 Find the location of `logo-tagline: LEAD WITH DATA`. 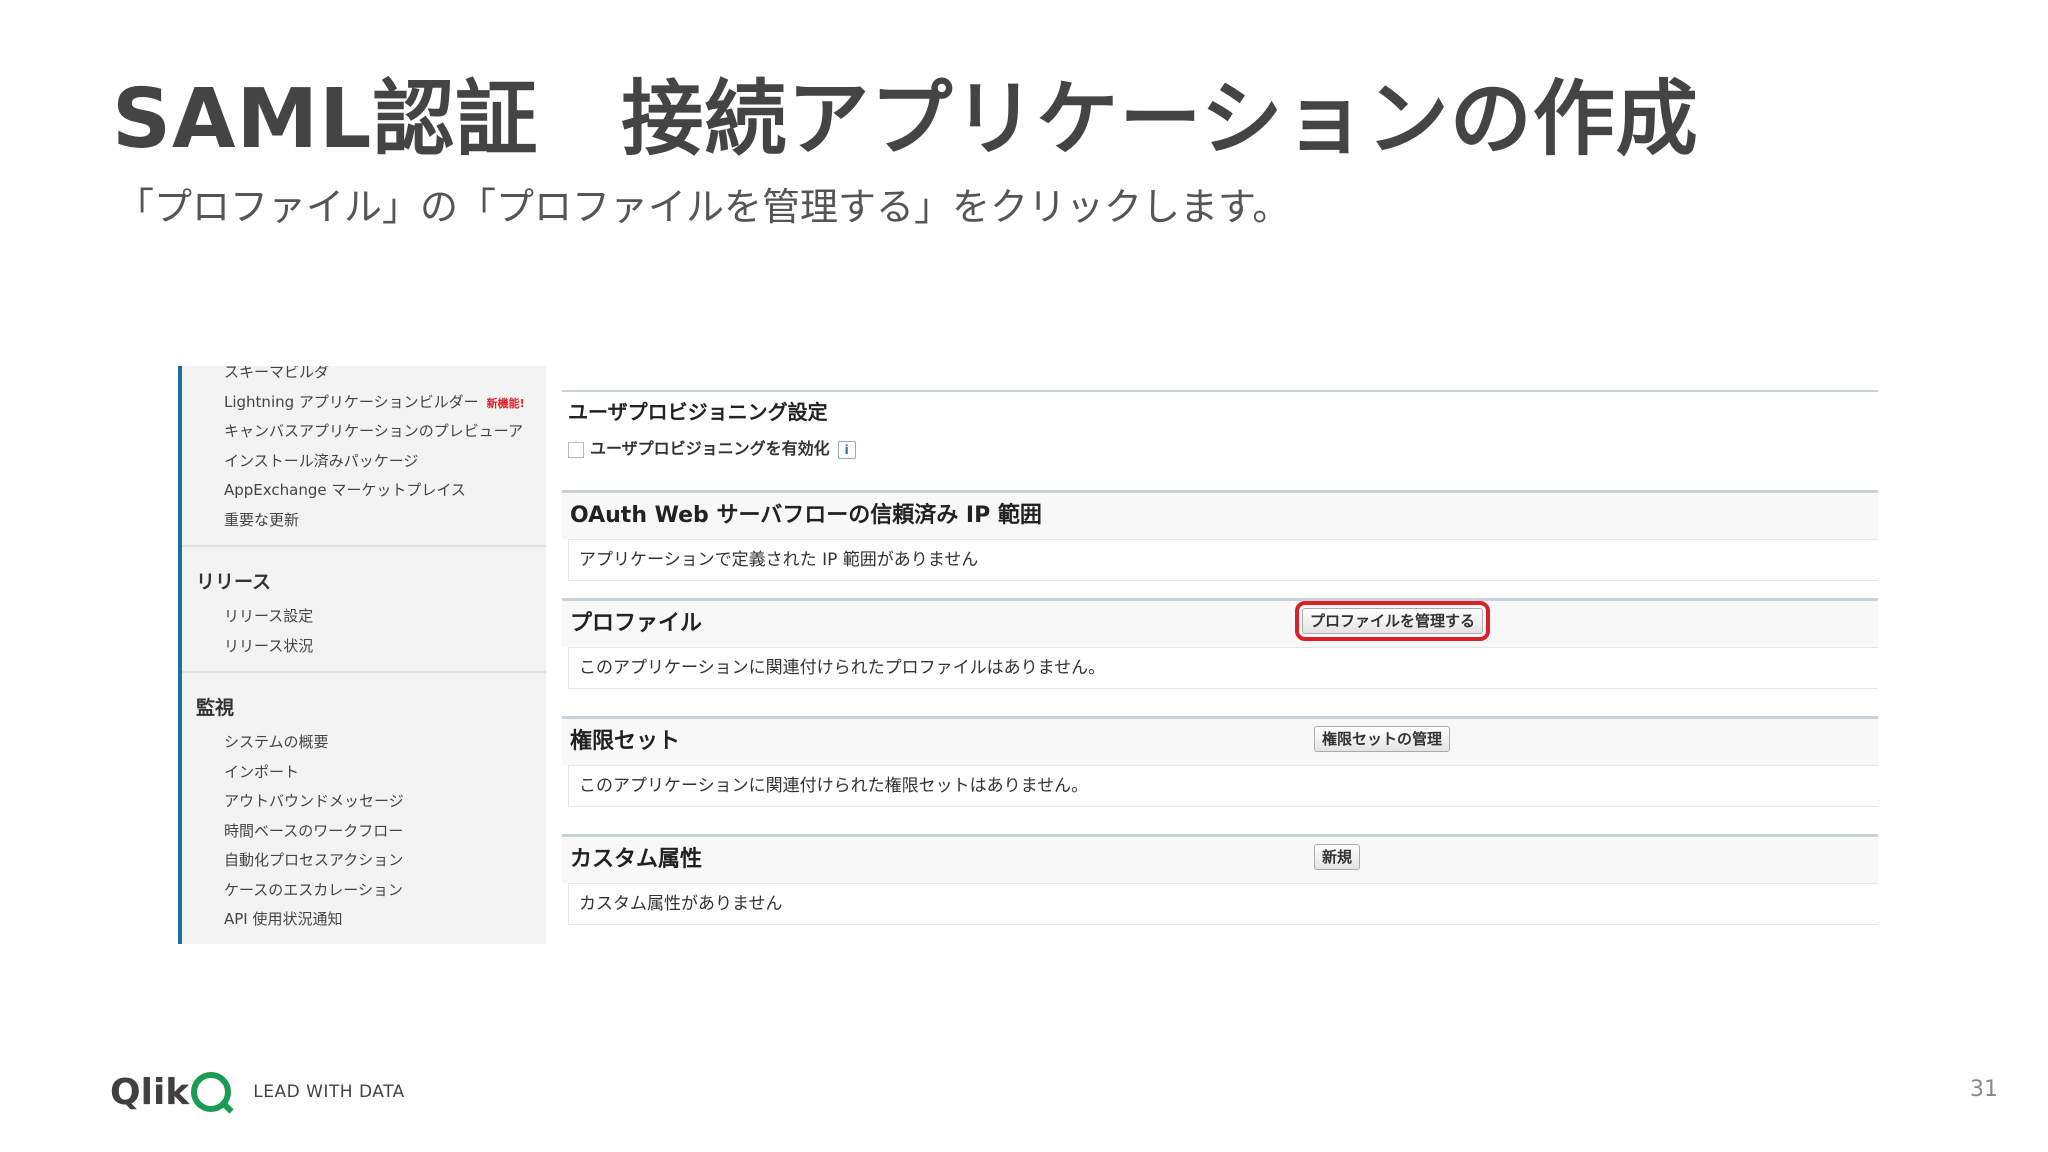

logo-tagline: LEAD WITH DATA is located at coordinates (329, 1092).